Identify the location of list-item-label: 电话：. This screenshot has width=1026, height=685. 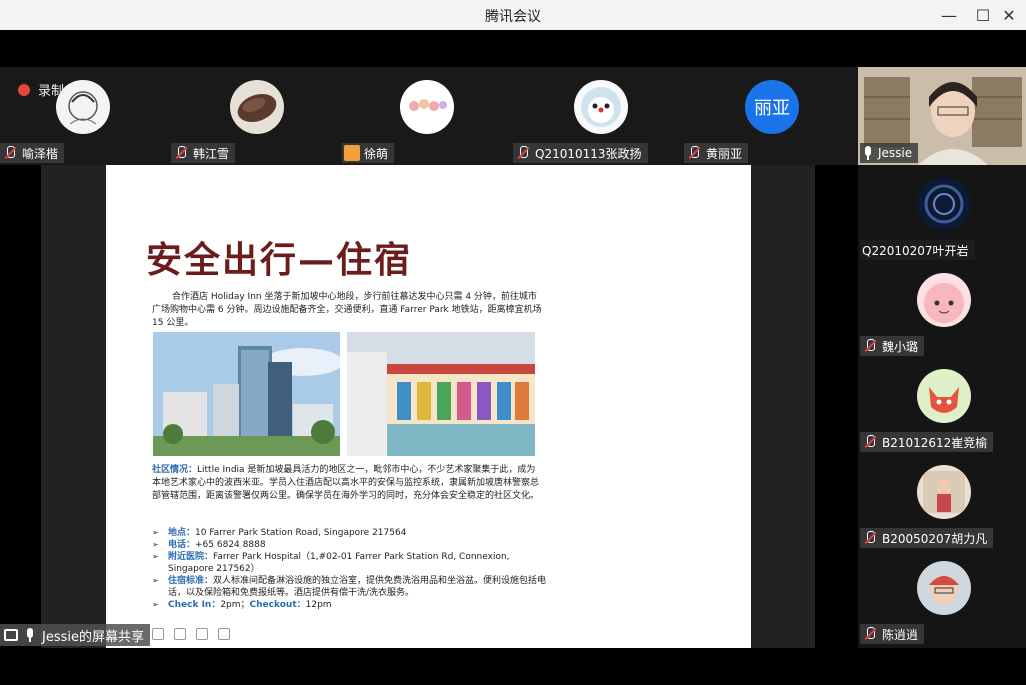
(182, 545).